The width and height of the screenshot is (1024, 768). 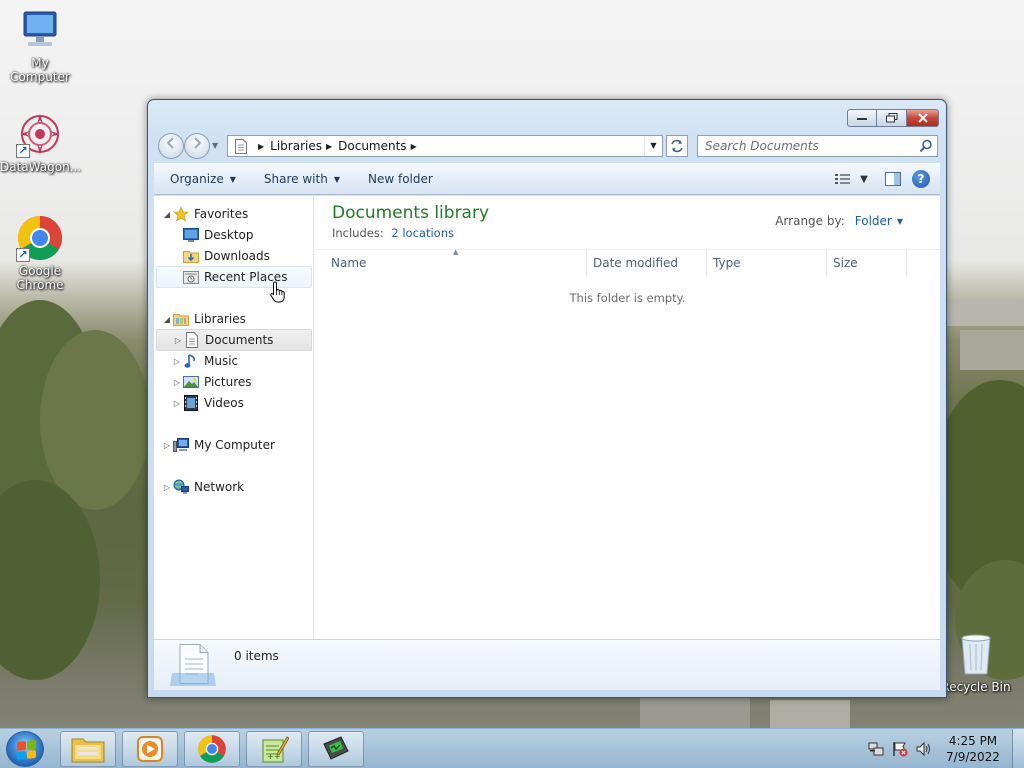 I want to click on media-player-icon, so click(x=150, y=749).